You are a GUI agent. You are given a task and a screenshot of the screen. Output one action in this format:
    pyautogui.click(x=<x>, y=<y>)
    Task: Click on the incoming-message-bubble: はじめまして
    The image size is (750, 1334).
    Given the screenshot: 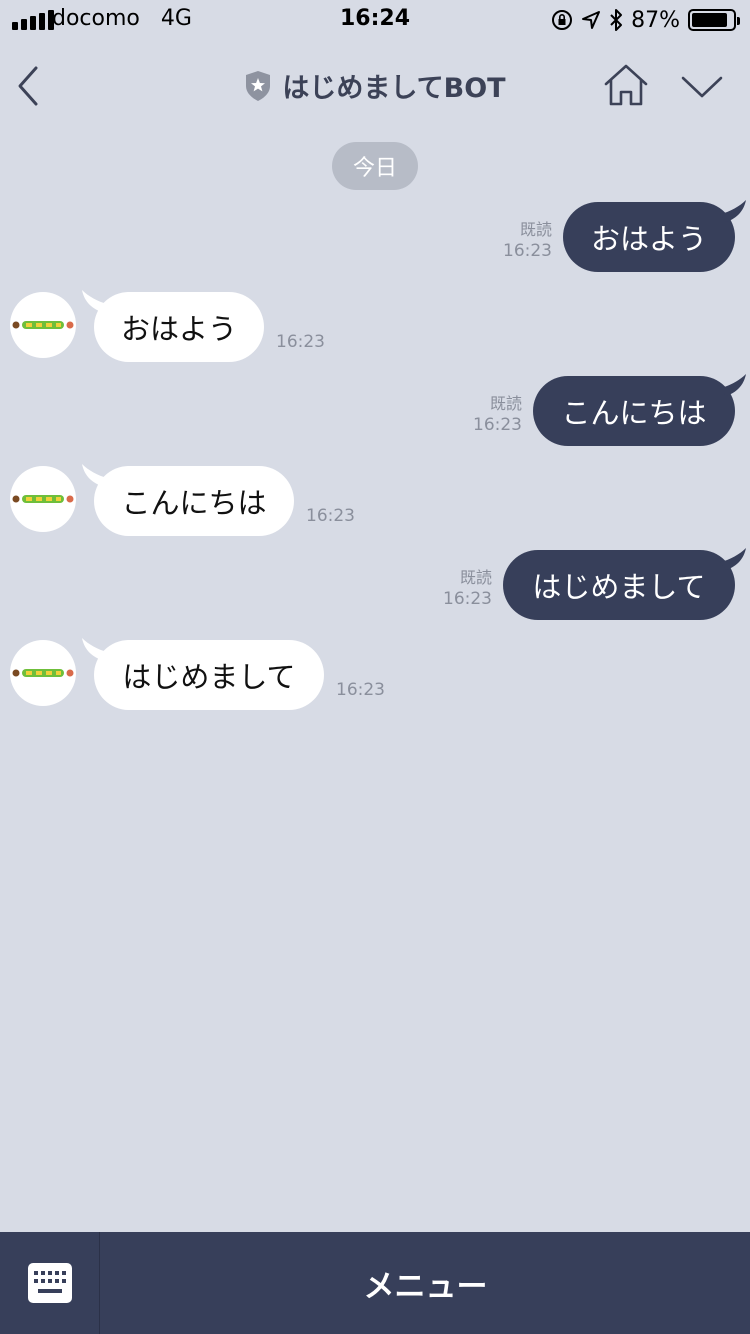 What is the action you would take?
    pyautogui.click(x=209, y=675)
    